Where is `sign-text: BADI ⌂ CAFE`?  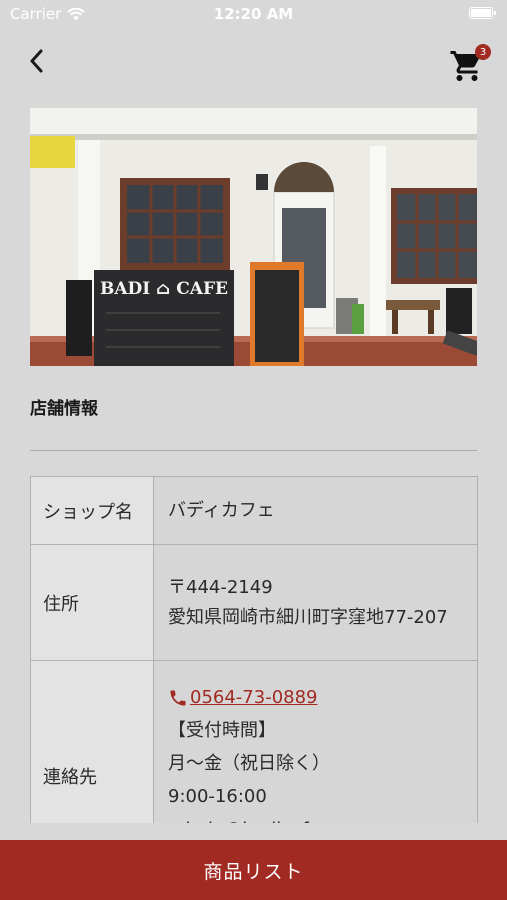 sign-text: BADI ⌂ CAFE is located at coordinates (164, 289).